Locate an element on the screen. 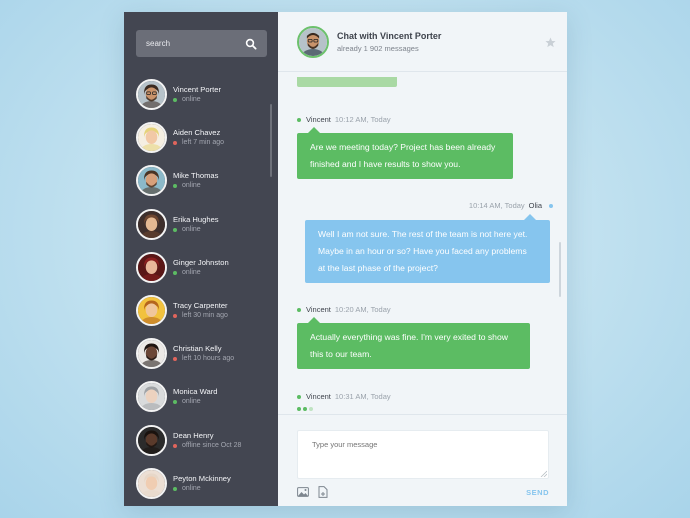 Image resolution: width=690 pixels, height=518 pixels. message-meta: Vincent 10:31 AM, Today is located at coordinates (344, 396).